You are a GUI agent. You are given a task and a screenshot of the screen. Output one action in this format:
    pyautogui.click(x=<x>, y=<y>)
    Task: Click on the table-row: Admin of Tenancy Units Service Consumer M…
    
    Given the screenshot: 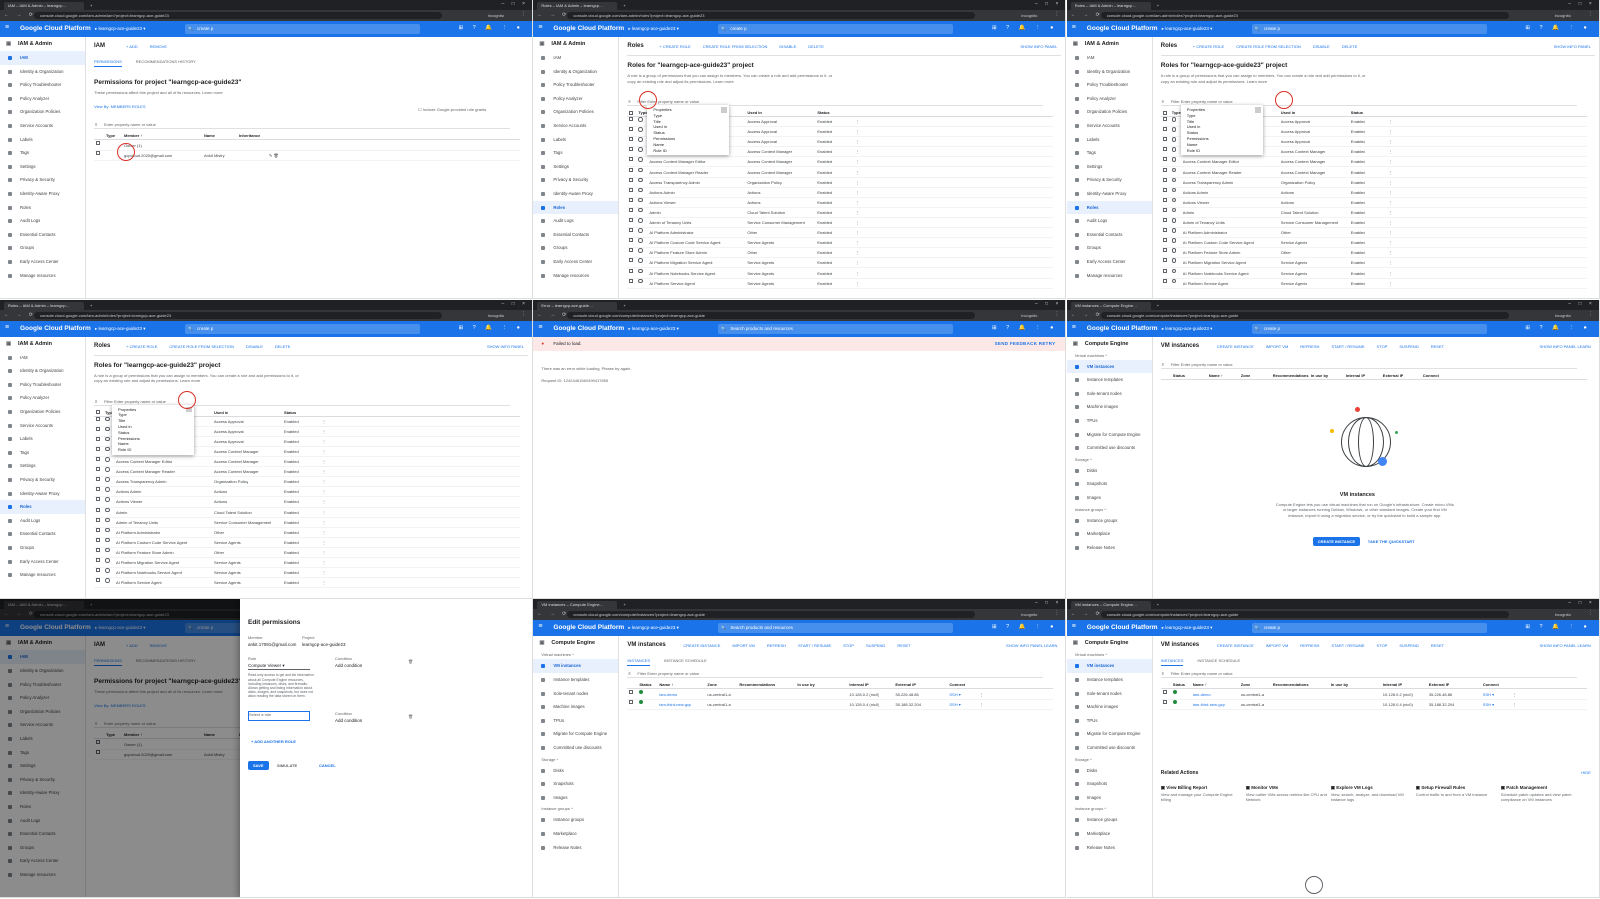 What is the action you would take?
    pyautogui.click(x=840, y=223)
    